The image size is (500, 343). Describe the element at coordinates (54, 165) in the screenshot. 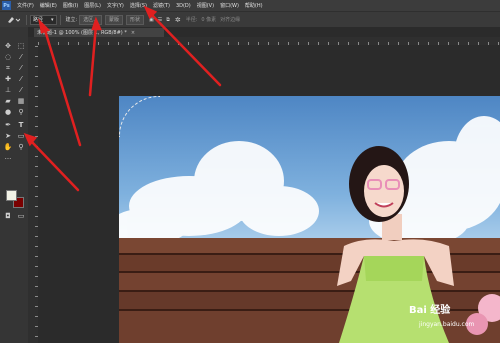

I see `arrow-to-shape-tool` at that location.